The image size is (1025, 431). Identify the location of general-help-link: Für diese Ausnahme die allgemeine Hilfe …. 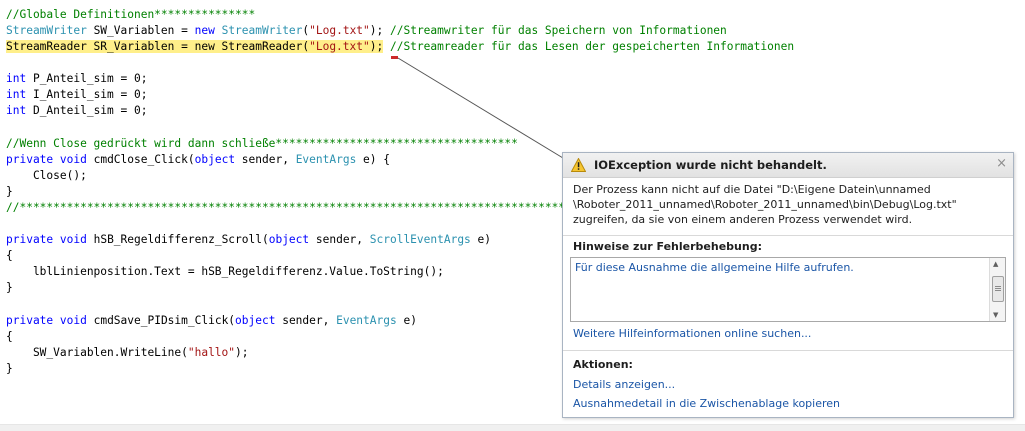
(714, 267).